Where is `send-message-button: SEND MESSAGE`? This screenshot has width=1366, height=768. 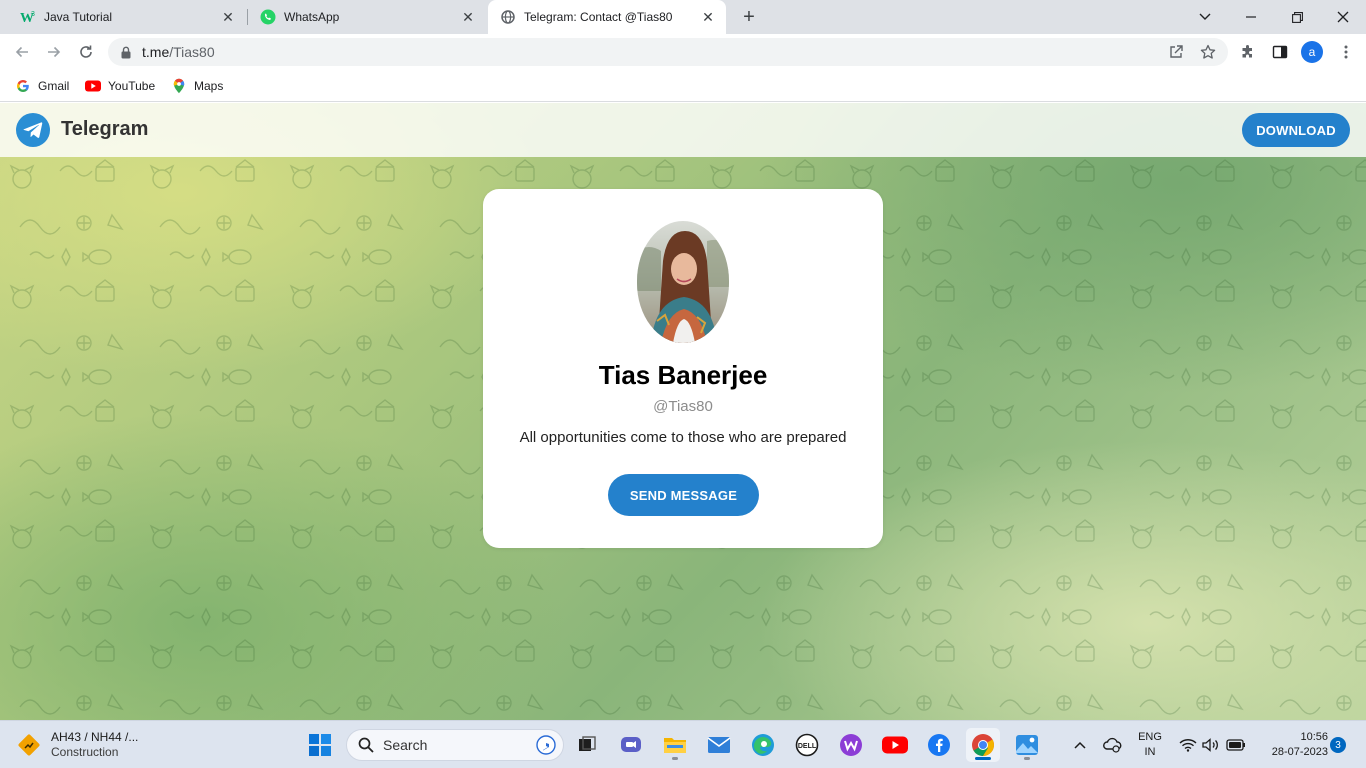 send-message-button: SEND MESSAGE is located at coordinates (683, 495).